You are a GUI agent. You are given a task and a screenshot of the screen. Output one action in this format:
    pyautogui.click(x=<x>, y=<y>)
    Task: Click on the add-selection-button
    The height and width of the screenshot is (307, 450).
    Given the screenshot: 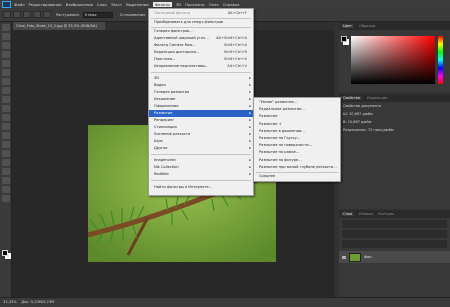 What is the action you would take?
    pyautogui.click(x=27, y=14)
    